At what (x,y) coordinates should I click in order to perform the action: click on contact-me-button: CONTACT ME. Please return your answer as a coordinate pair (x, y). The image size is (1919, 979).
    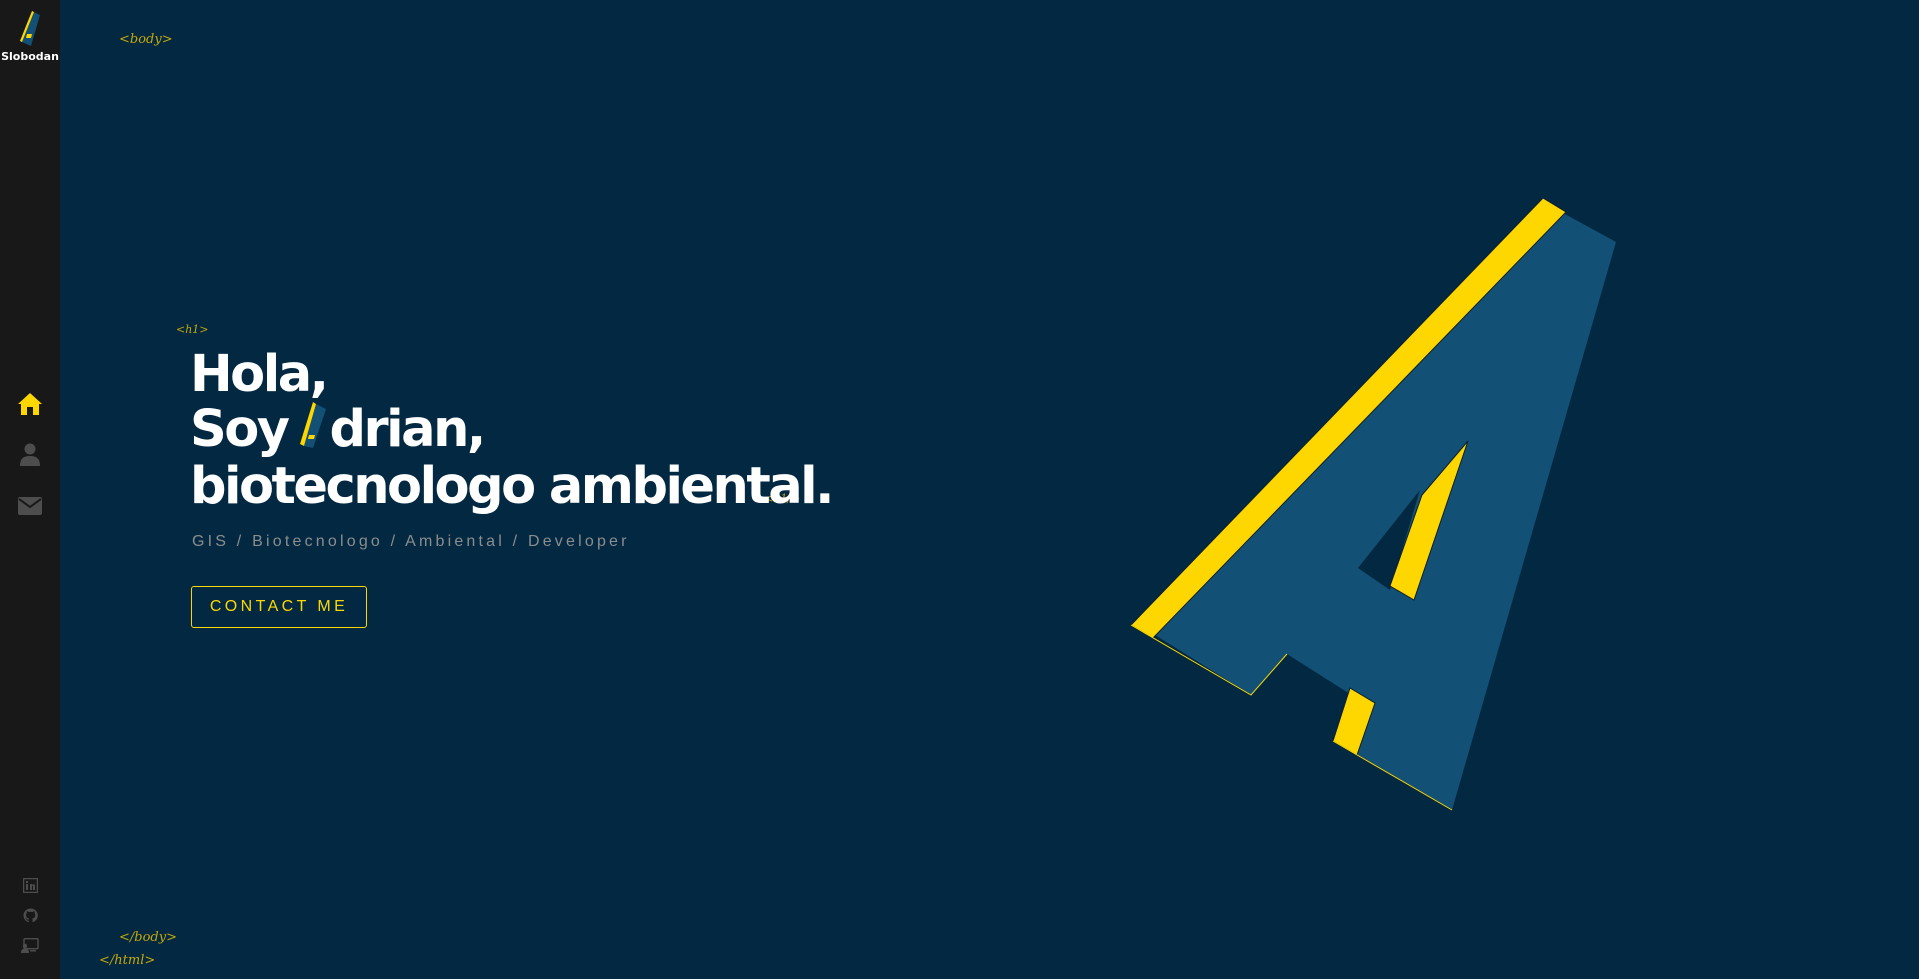
    Looking at the image, I should click on (279, 607).